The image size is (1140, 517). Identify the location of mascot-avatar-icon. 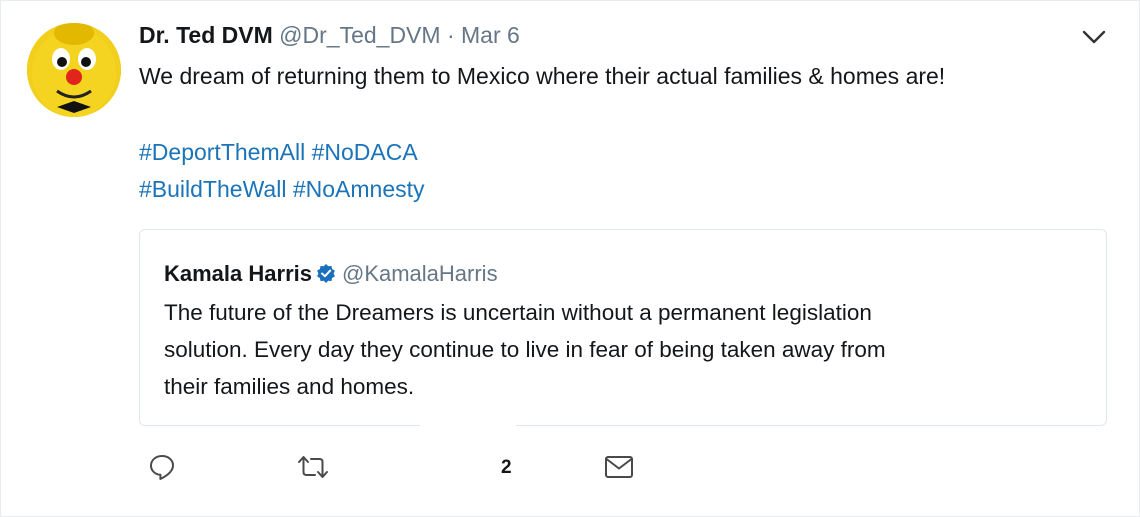
(74, 70).